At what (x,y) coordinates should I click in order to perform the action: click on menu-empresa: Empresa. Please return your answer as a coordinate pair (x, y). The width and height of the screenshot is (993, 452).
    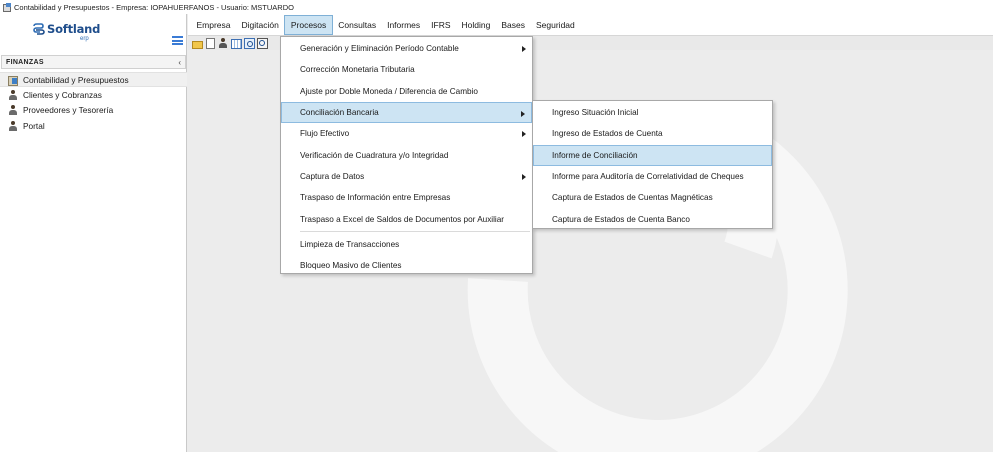
    Looking at the image, I should click on (213, 25).